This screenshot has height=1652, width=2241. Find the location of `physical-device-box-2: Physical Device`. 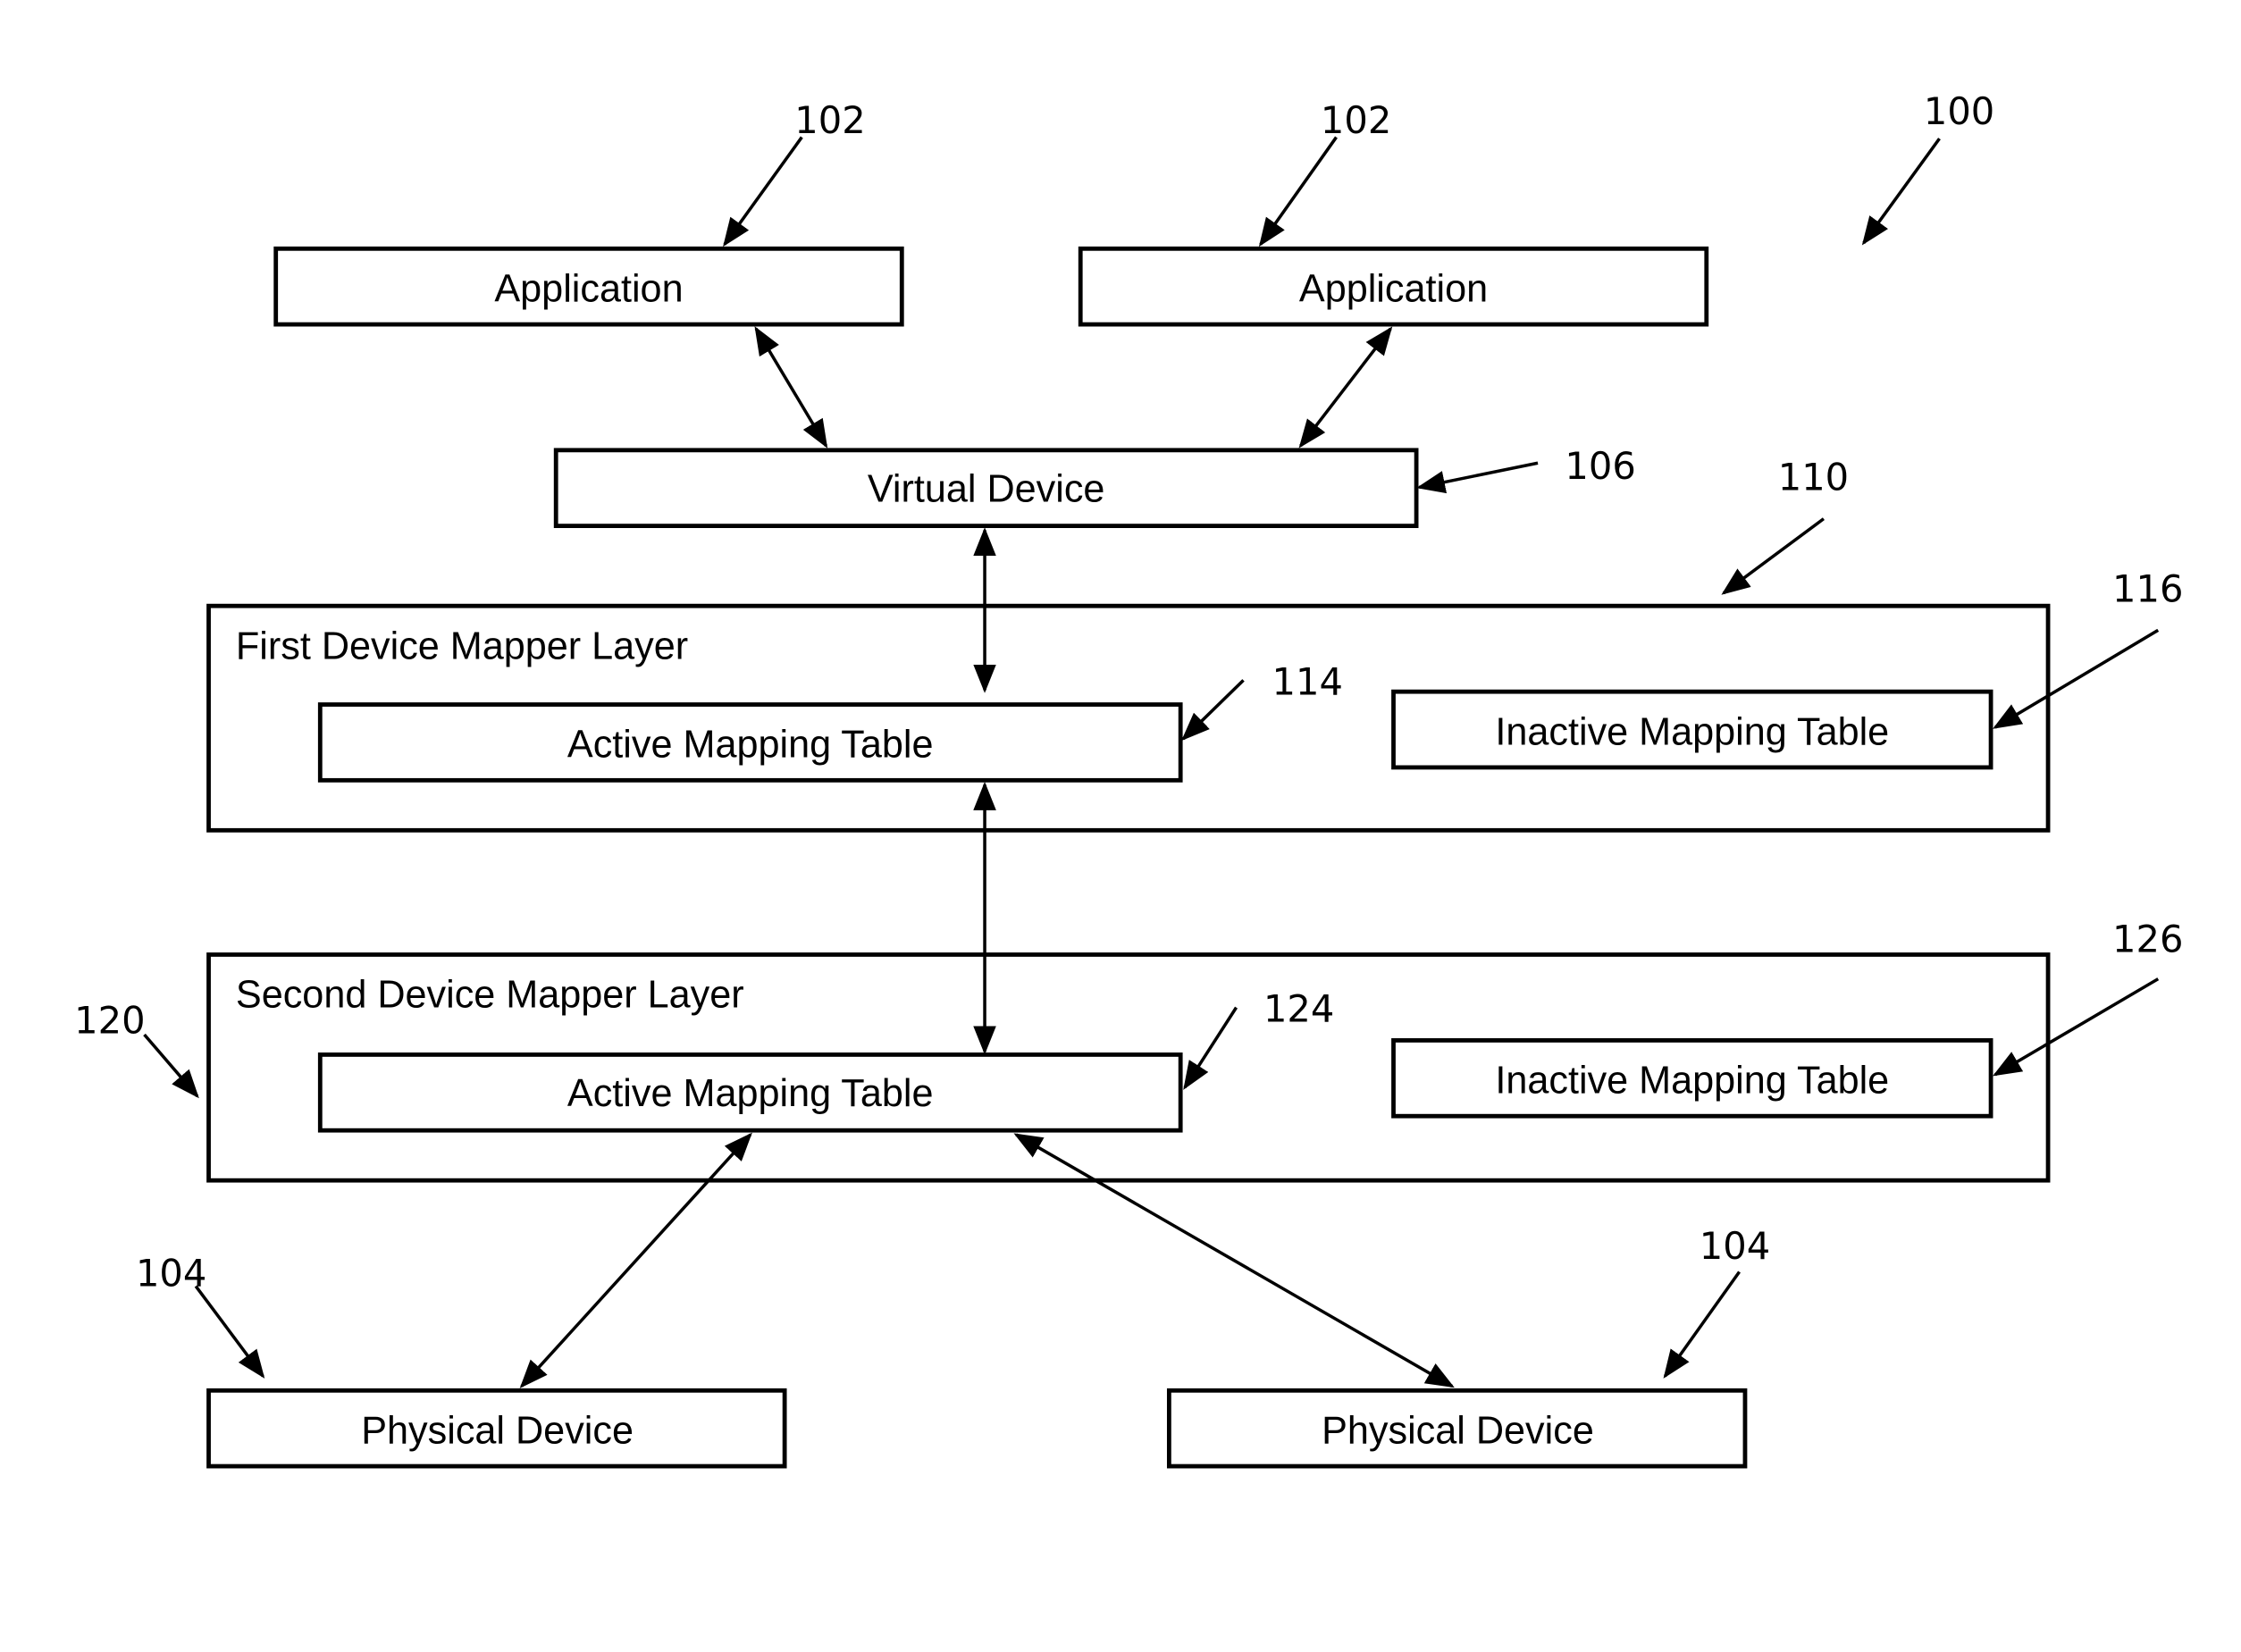

physical-device-box-2: Physical Device is located at coordinates (1457, 1428).